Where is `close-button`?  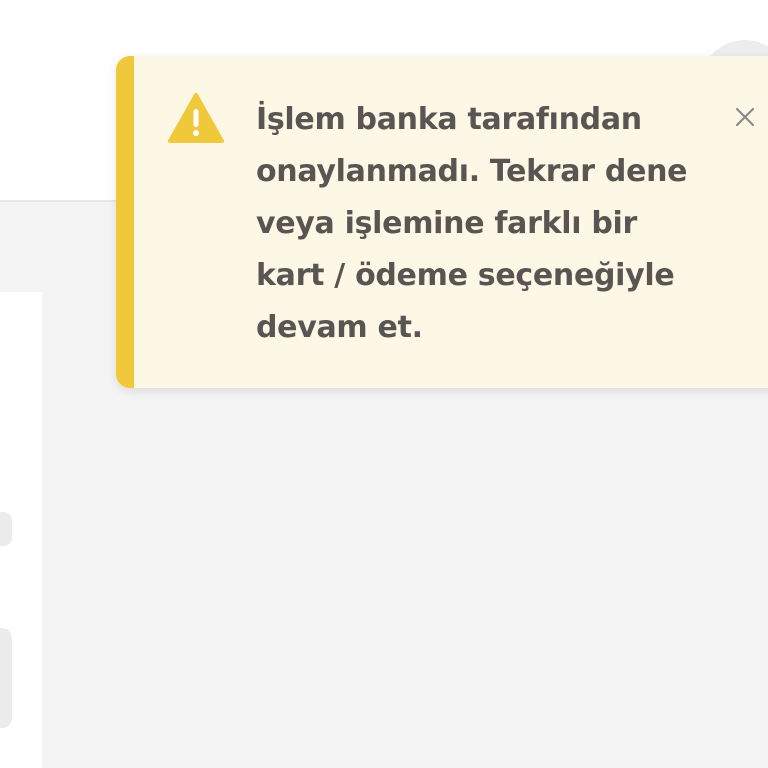 close-button is located at coordinates (745, 117).